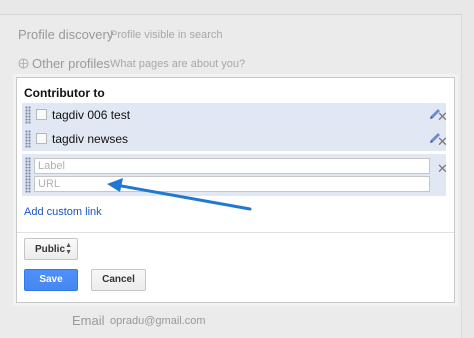 This screenshot has height=338, width=474. I want to click on visibility-select: Public ▲ ▼, so click(51, 249).